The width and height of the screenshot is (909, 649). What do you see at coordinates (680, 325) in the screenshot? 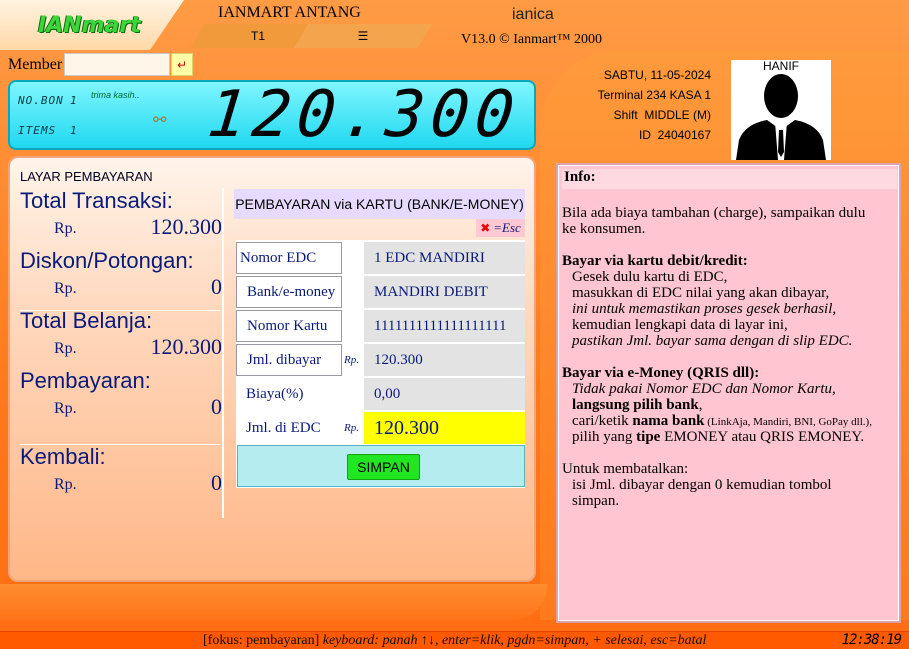
I see `debit-line: kemudian lengkapi data di layar ini,` at bounding box center [680, 325].